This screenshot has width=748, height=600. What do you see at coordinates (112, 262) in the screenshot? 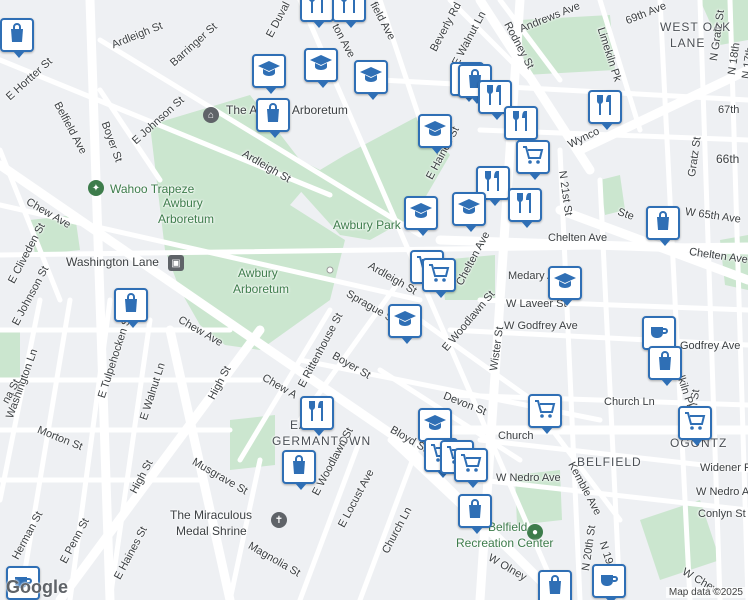
I see `poi-washington-lane-label: Washington Lane` at bounding box center [112, 262].